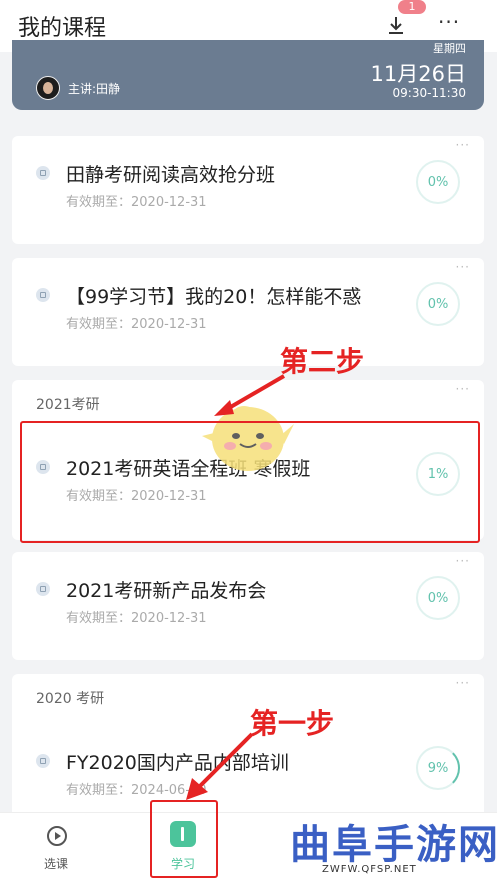 This screenshot has height=879, width=497. What do you see at coordinates (56, 863) in the screenshot?
I see `tab-select-course: 选课` at bounding box center [56, 863].